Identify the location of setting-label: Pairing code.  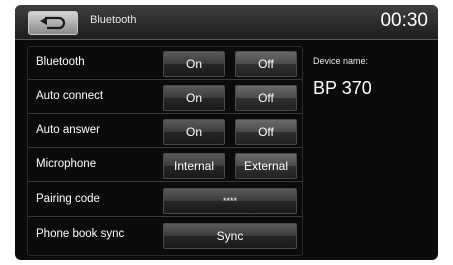
(68, 199).